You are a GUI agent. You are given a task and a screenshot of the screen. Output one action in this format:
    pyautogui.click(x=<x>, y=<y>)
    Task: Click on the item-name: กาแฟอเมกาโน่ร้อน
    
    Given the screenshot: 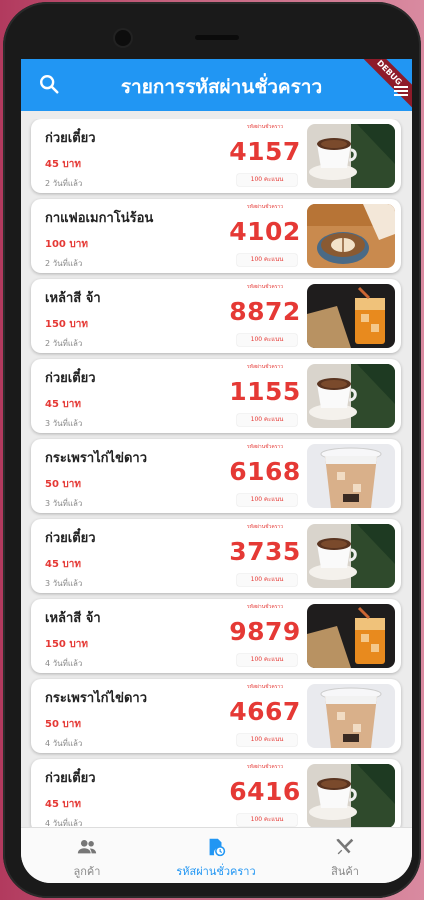 What is the action you would take?
    pyautogui.click(x=99, y=218)
    